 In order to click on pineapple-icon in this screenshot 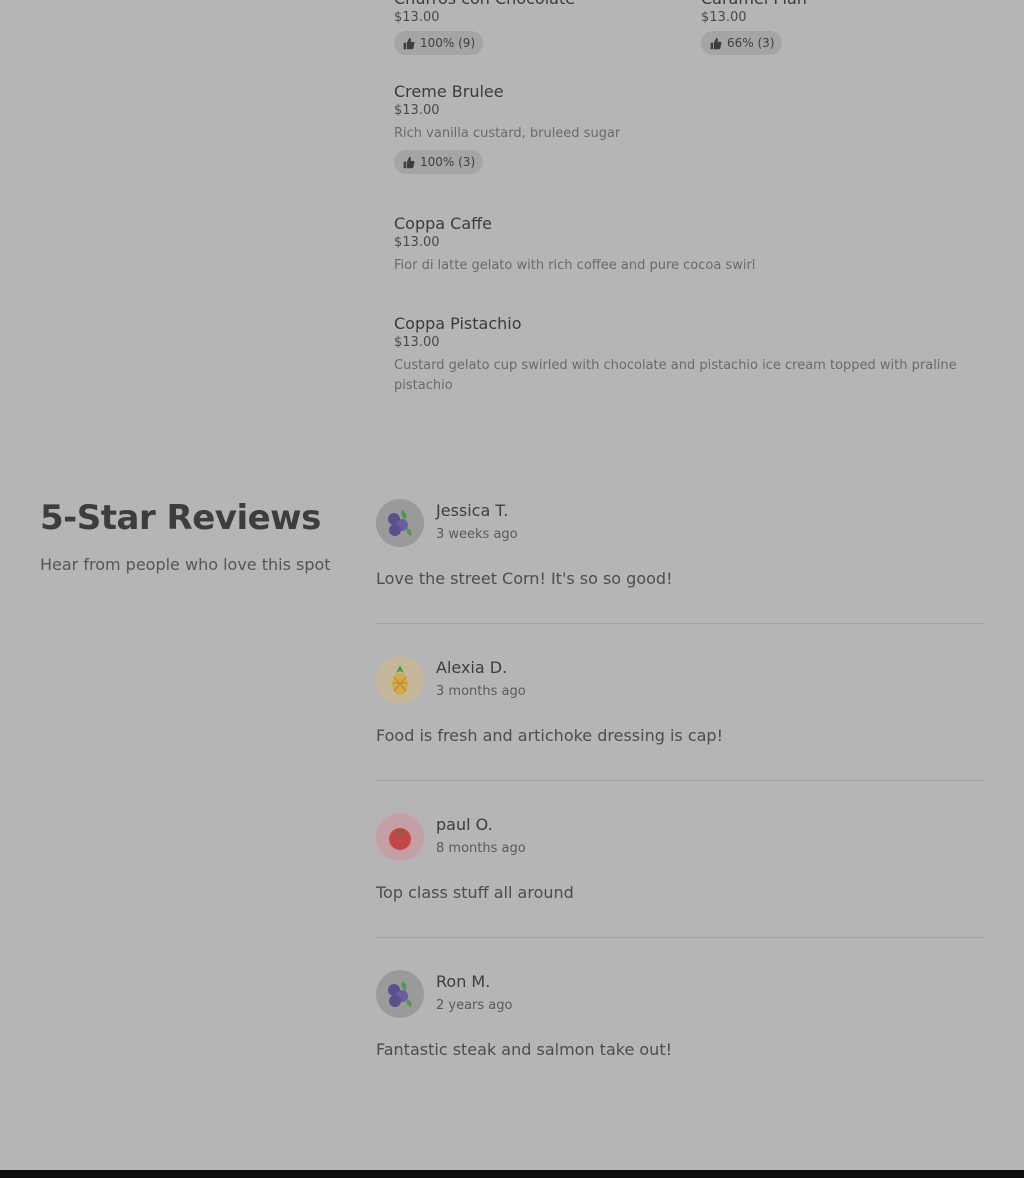, I will do `click(400, 680)`.